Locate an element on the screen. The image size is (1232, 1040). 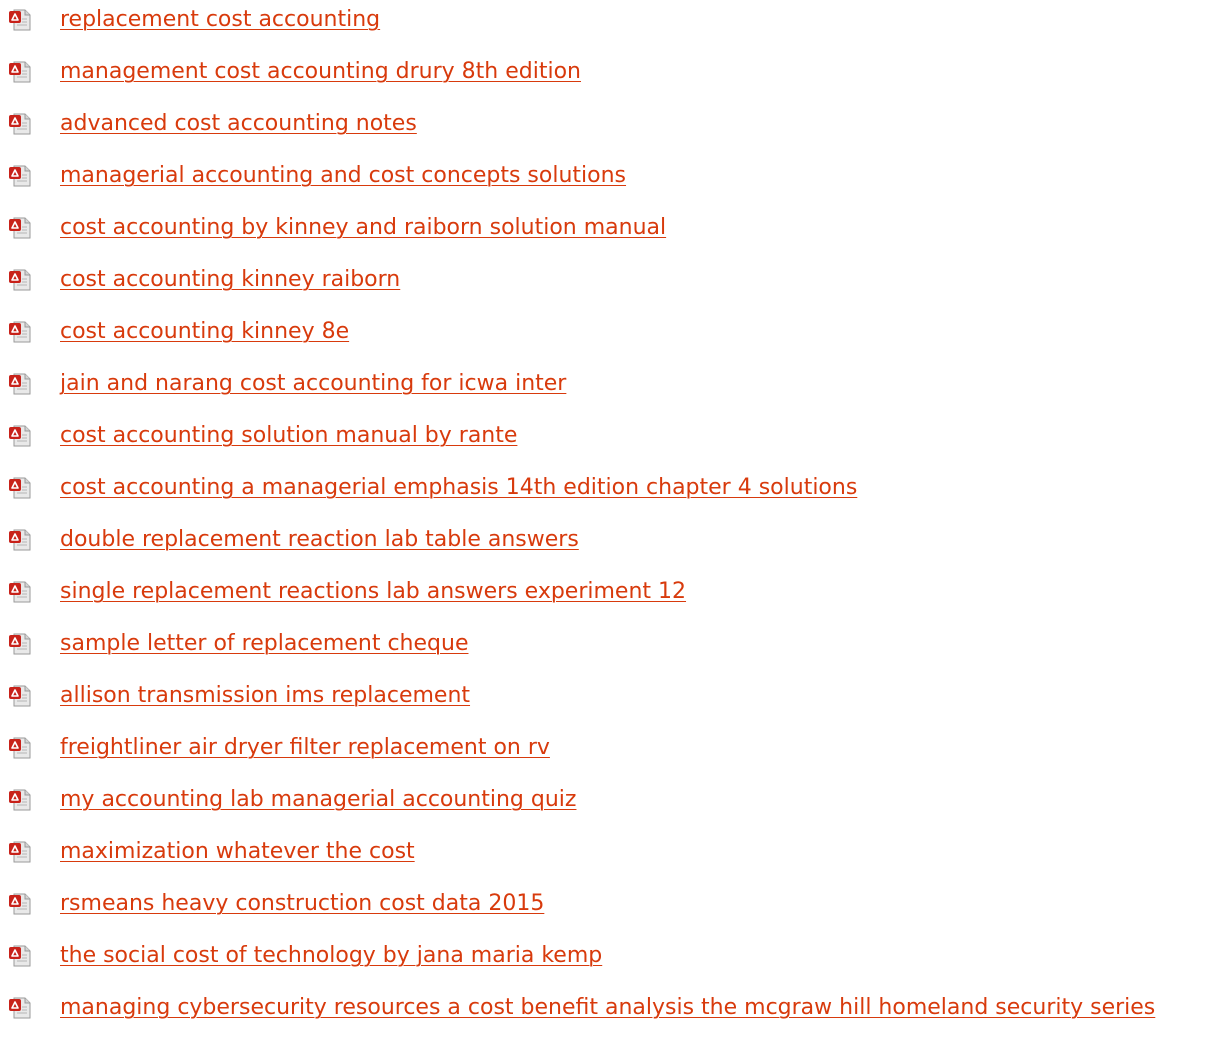
pdf-link: maximization whatever the cost is located at coordinates (237, 852).